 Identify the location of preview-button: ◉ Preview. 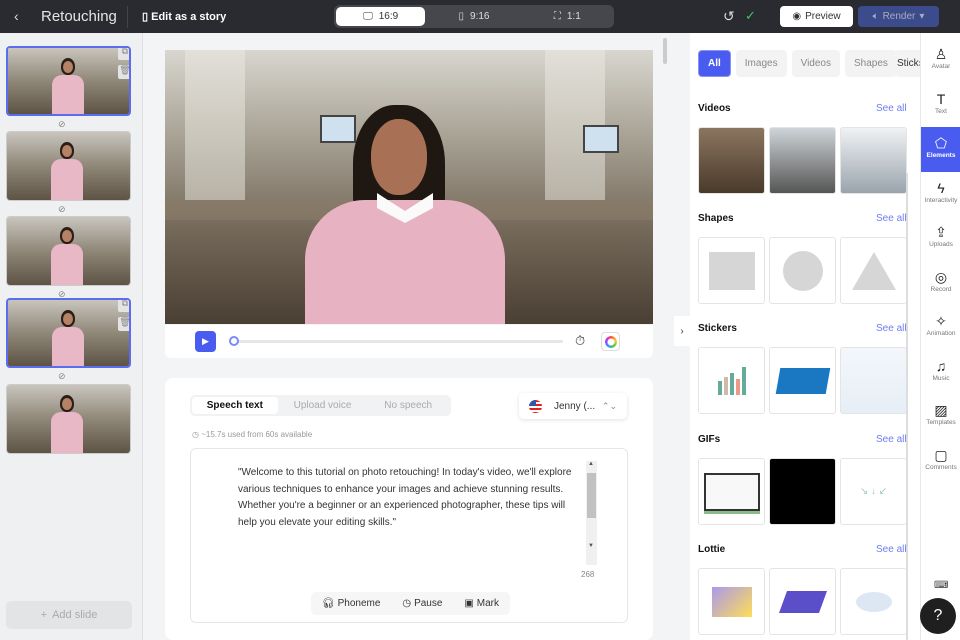
(816, 16).